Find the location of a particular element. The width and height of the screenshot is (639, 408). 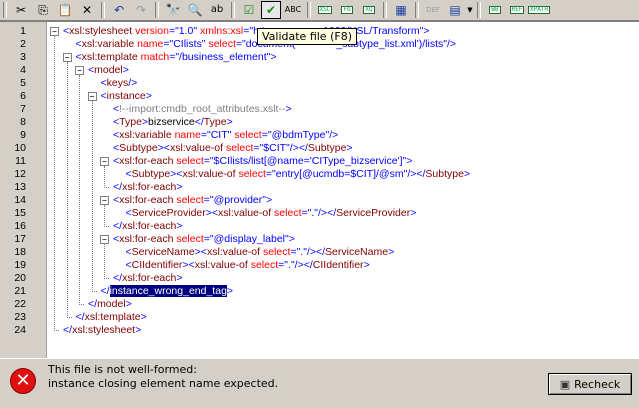

xsl-fo-icon: FO is located at coordinates (347, 10).